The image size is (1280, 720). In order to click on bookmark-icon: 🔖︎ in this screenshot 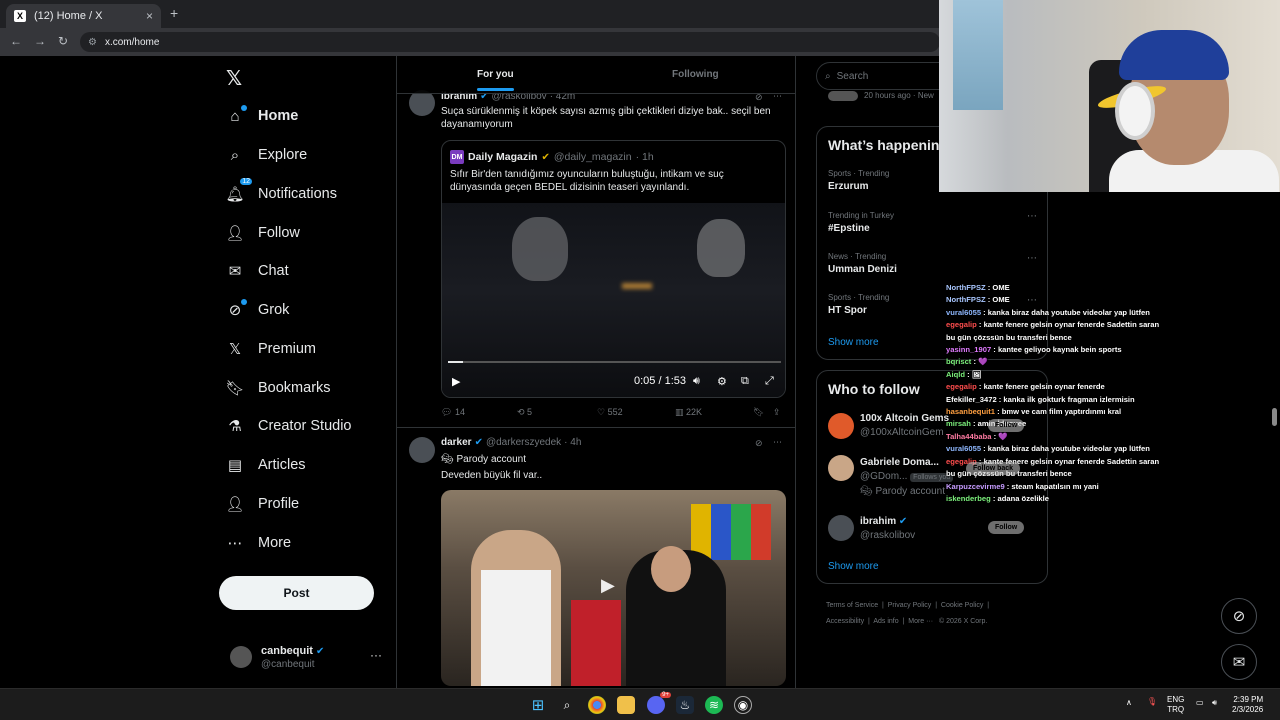, I will do `click(758, 412)`.